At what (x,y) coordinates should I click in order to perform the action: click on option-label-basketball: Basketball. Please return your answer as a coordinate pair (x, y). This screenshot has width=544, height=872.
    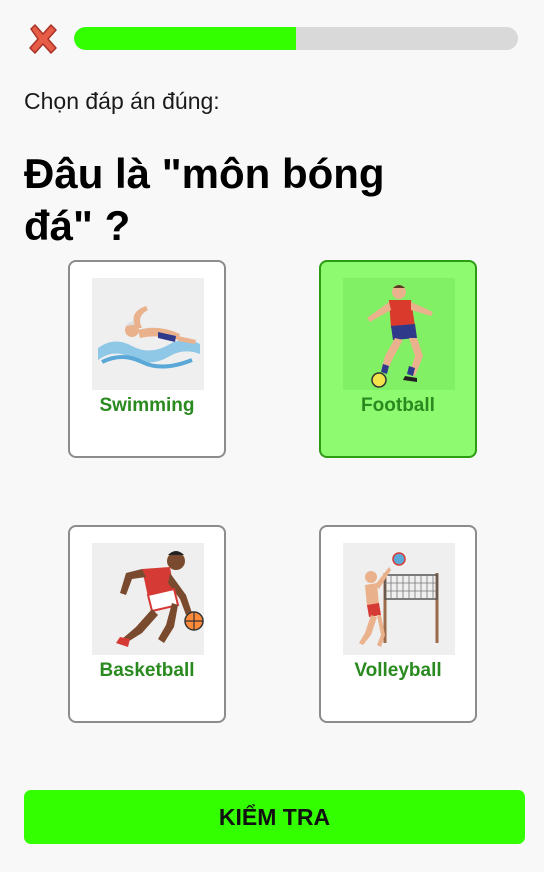
    Looking at the image, I should click on (147, 670).